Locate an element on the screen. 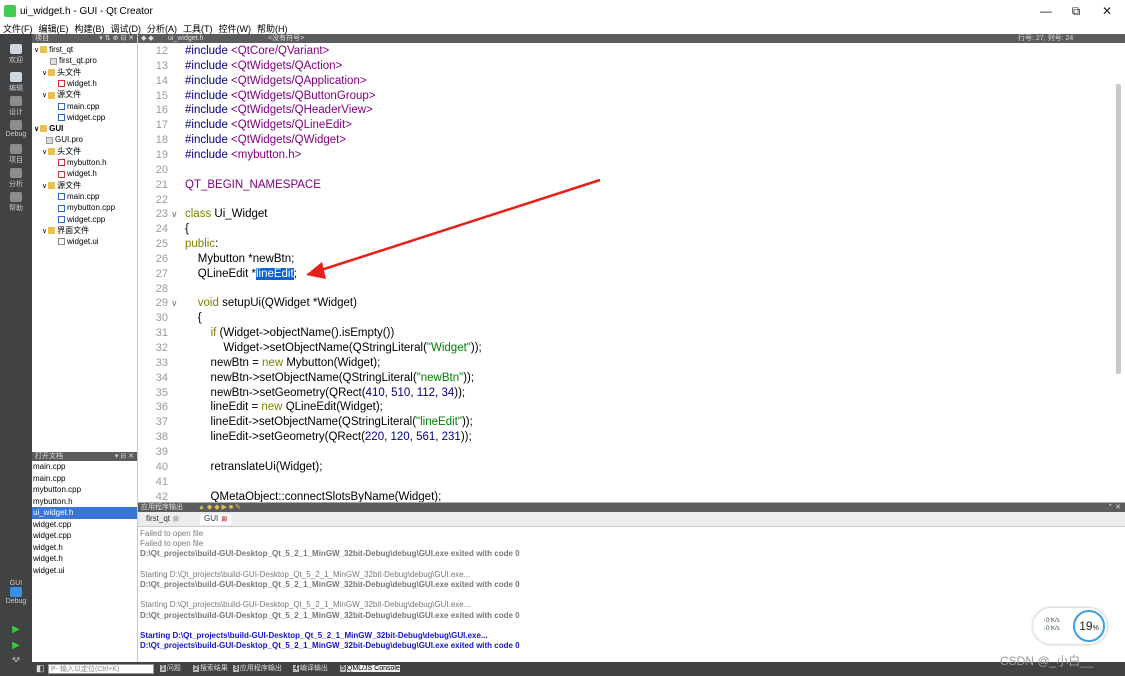  annotation-arrow-line is located at coordinates (459, 225).